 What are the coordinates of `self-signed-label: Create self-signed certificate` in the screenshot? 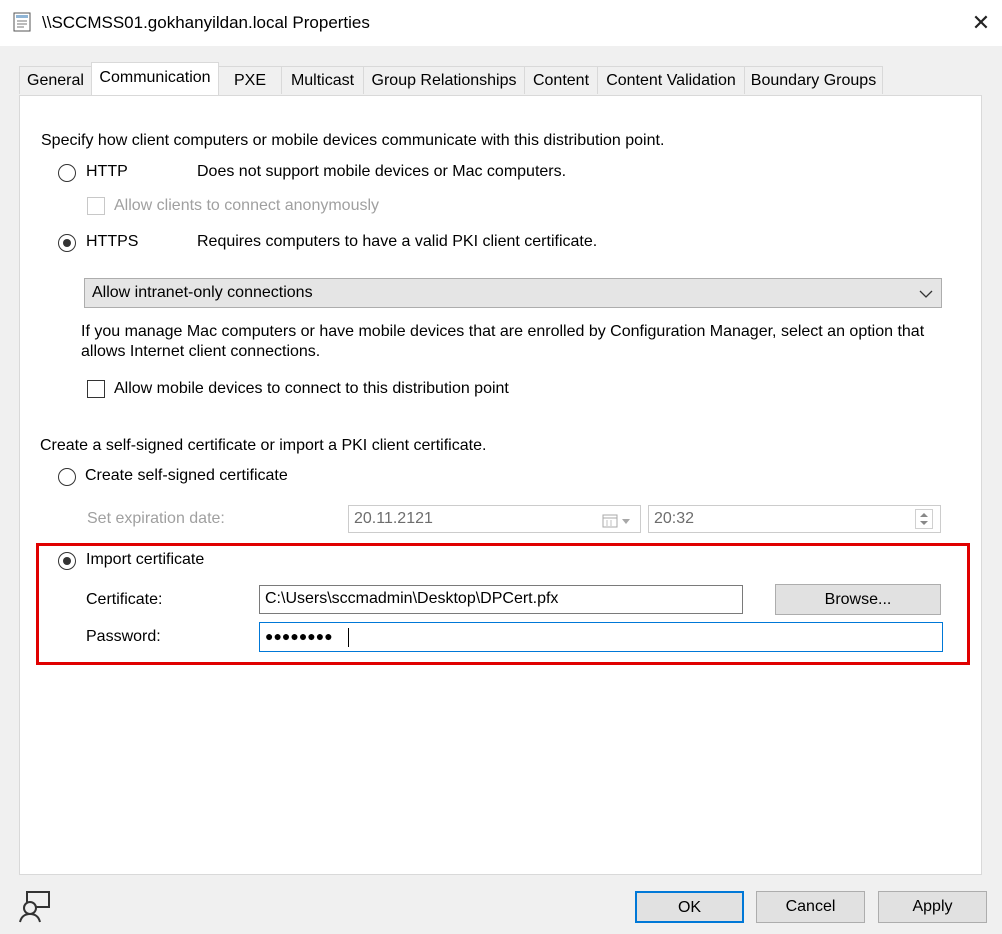 It's located at (186, 476).